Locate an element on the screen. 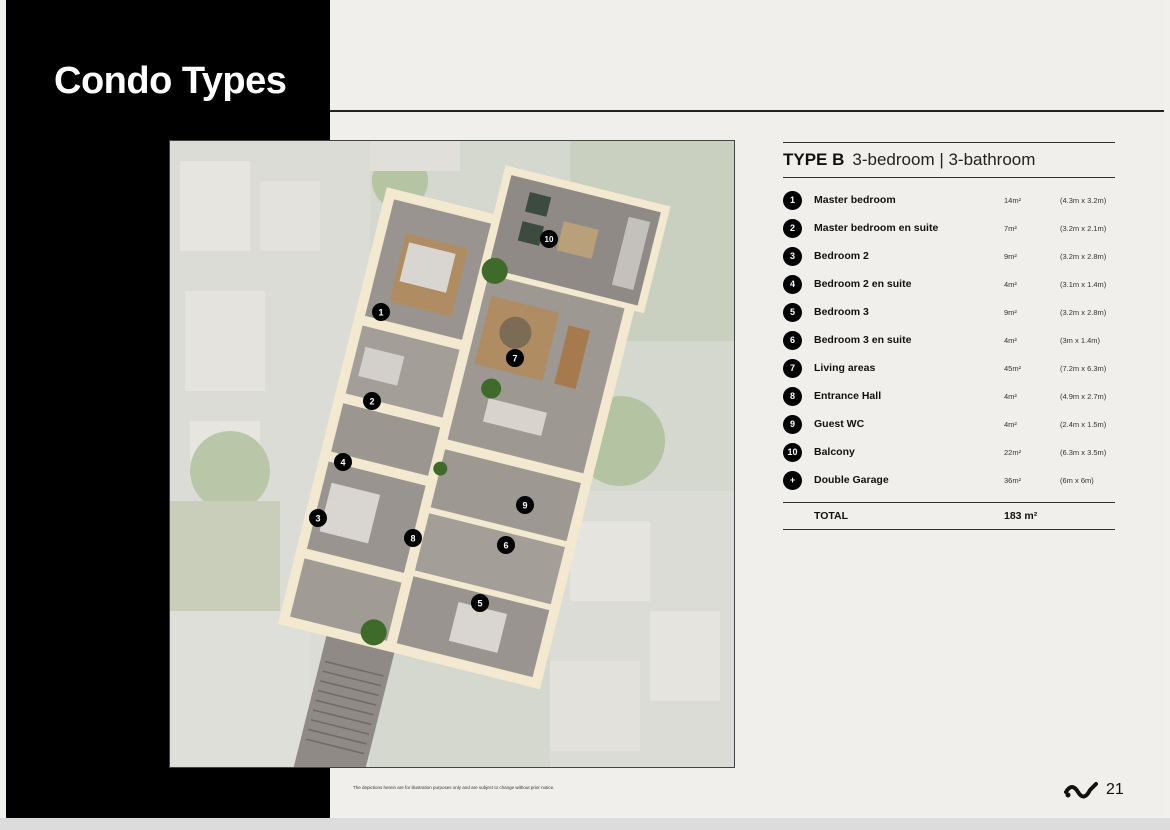 Image resolution: width=1170 pixels, height=830 pixels. room-marker: 10 is located at coordinates (549, 239).